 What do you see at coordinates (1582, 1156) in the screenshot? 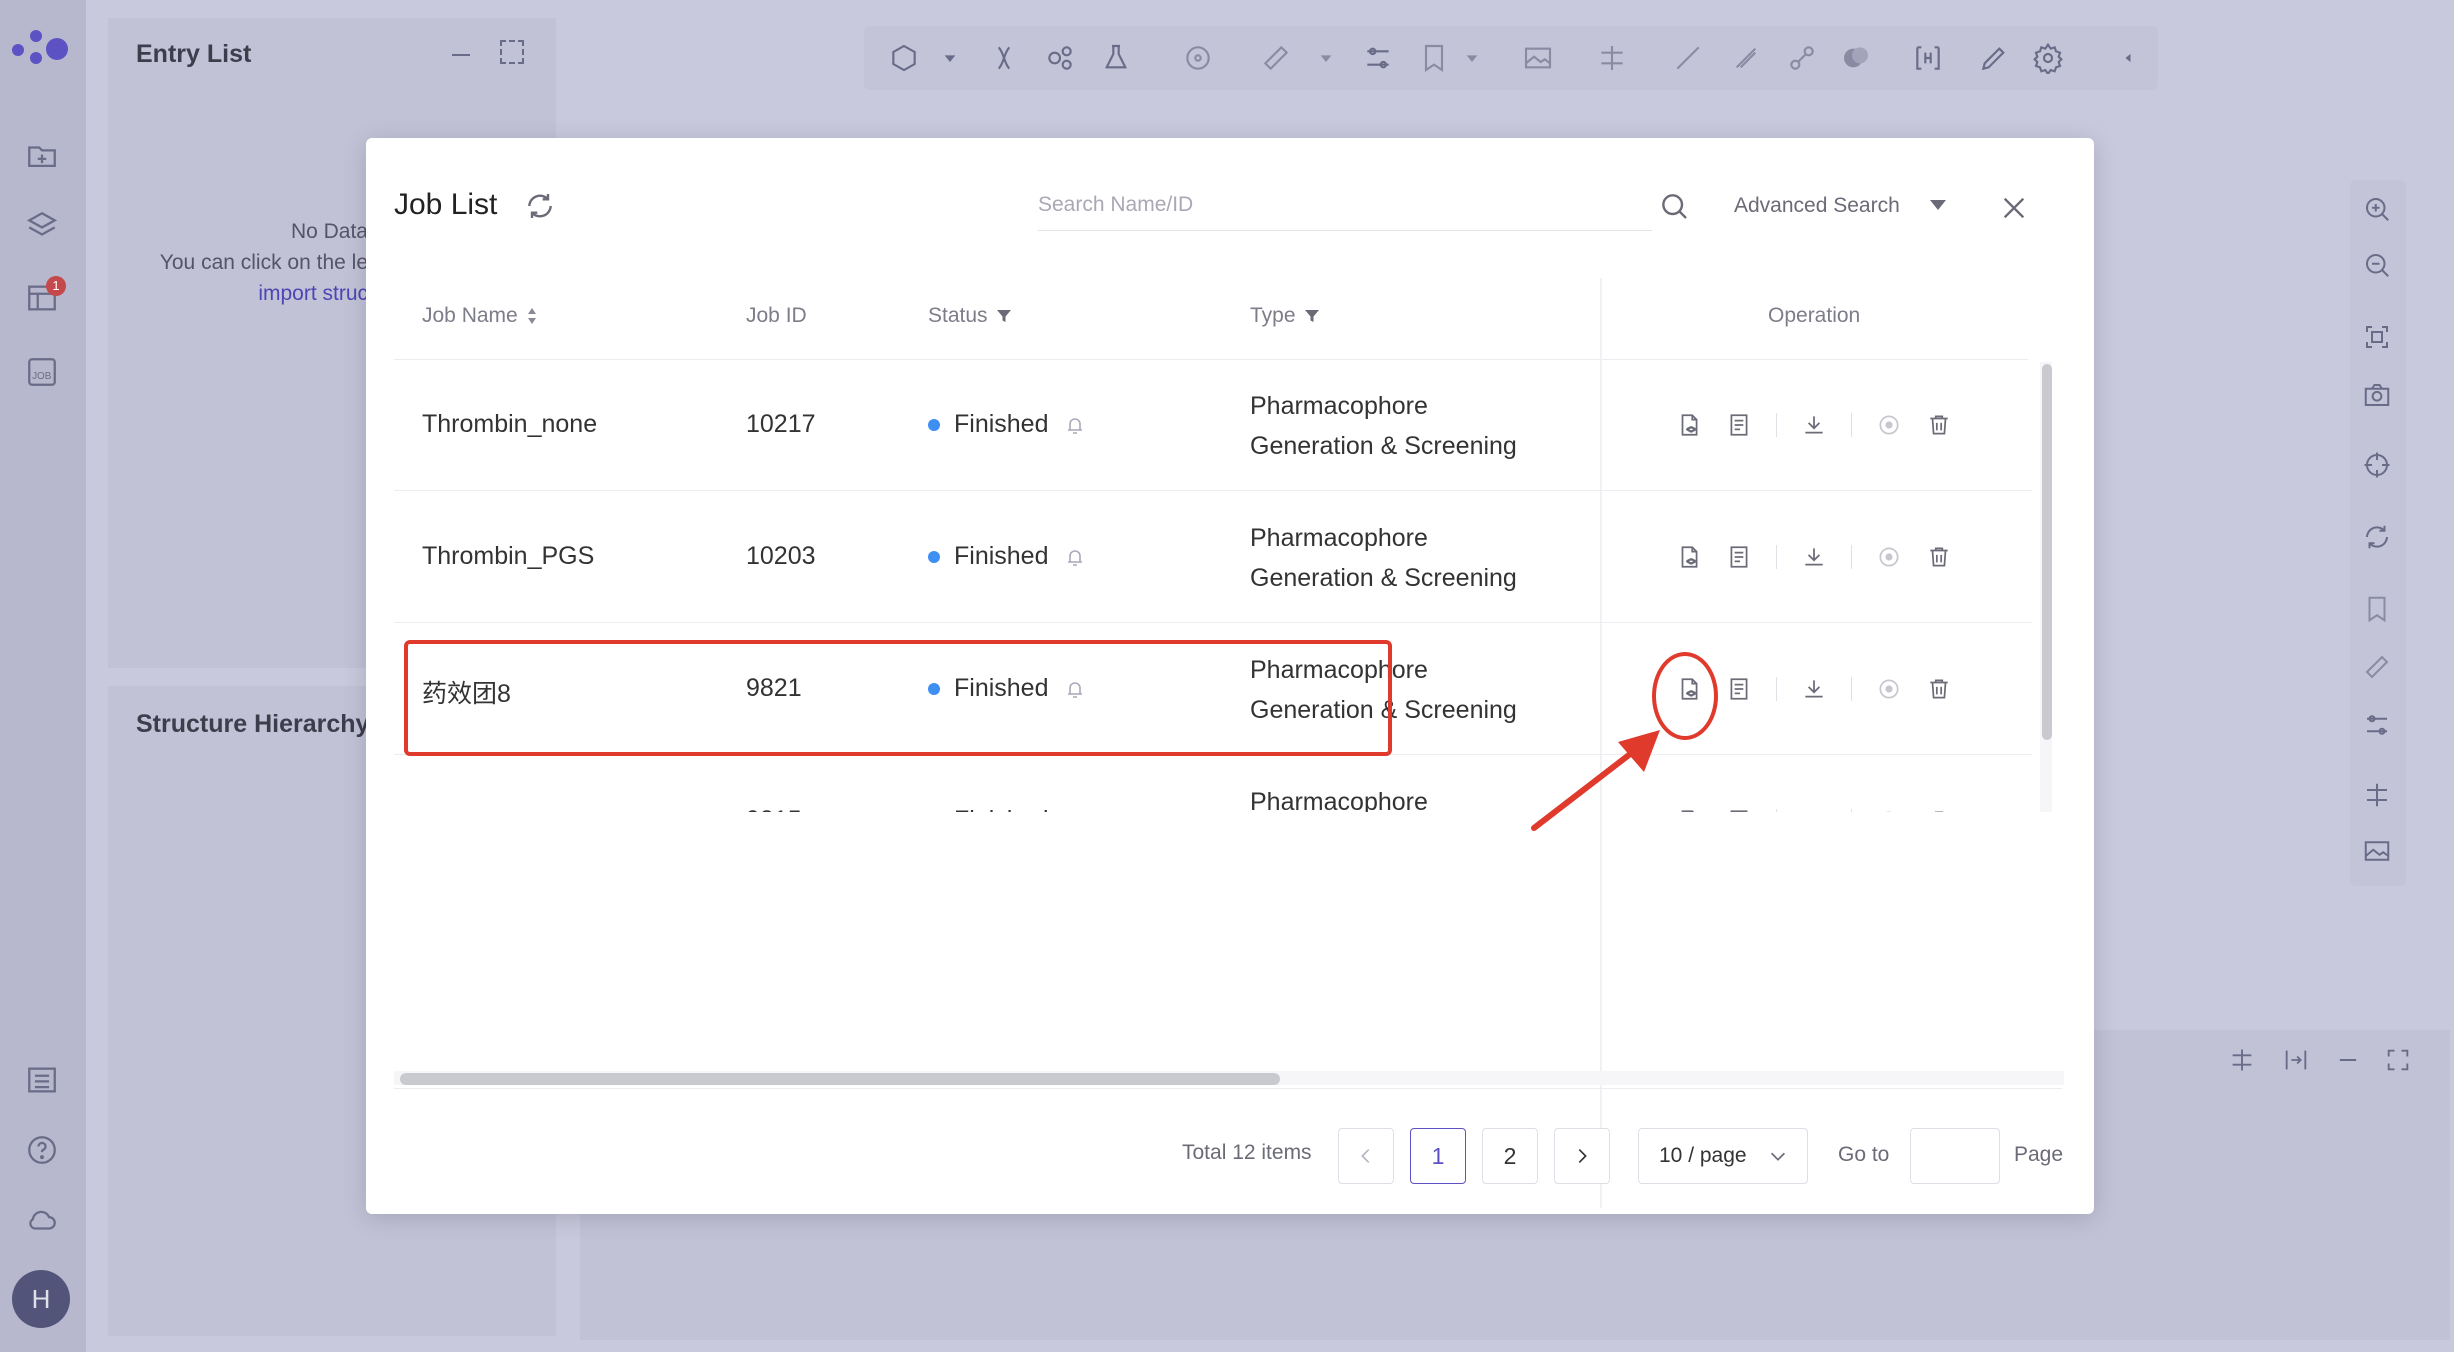
I see `next-page-button` at bounding box center [1582, 1156].